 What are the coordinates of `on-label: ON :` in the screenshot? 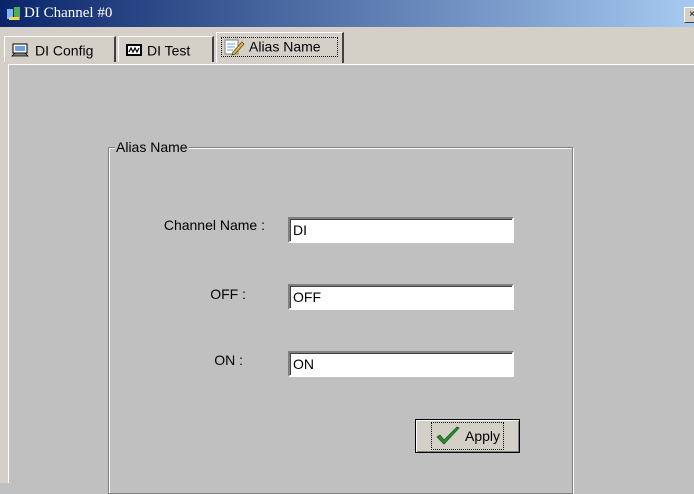 It's located at (228, 360).